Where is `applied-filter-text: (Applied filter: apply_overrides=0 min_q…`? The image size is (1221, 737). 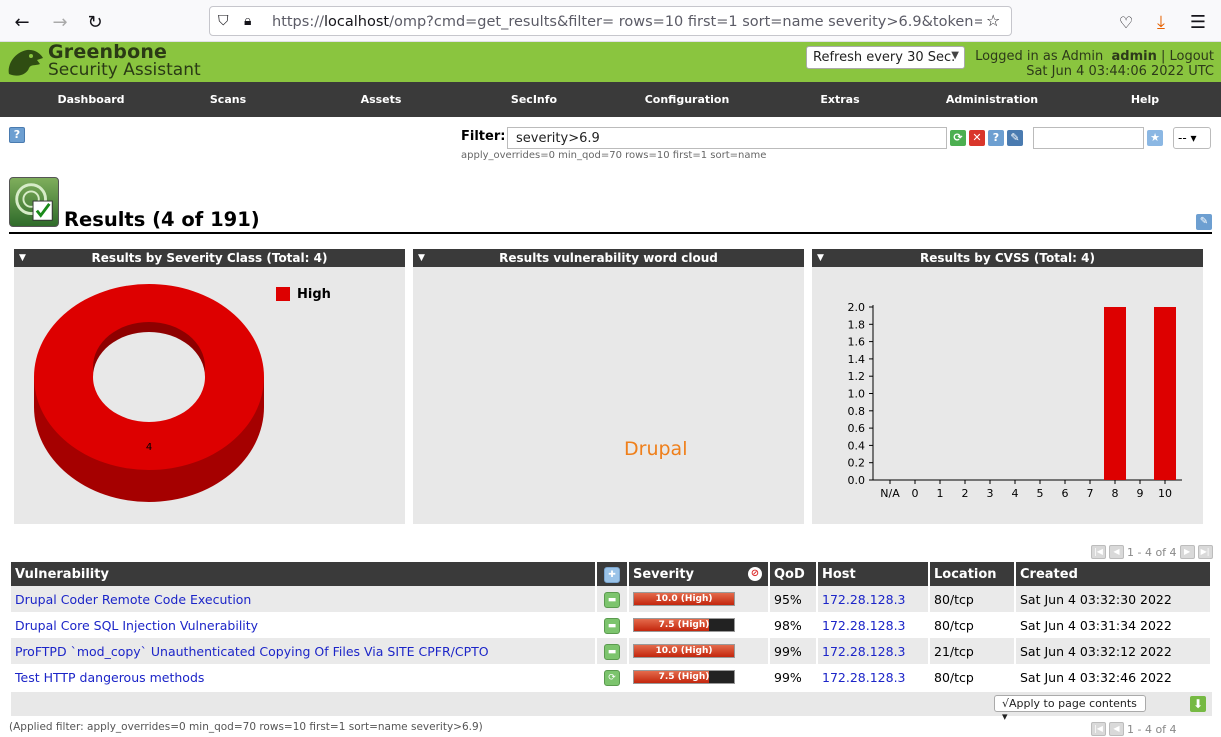 applied-filter-text: (Applied filter: apply_overrides=0 min_q… is located at coordinates (246, 727).